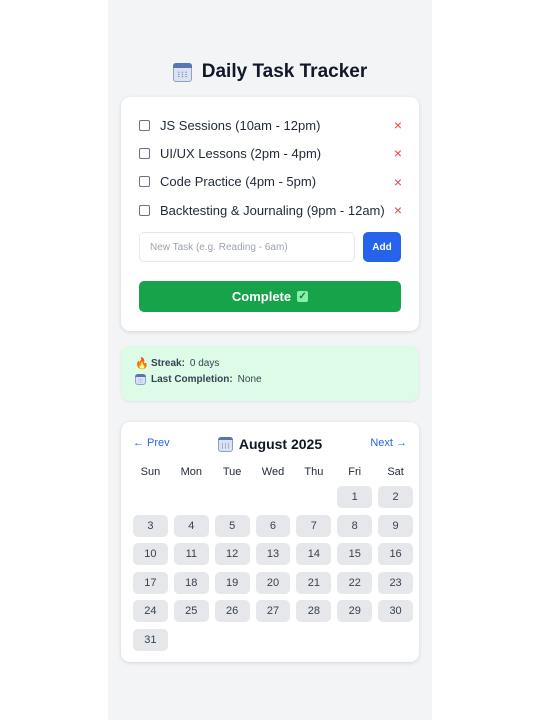 The height and width of the screenshot is (720, 540). What do you see at coordinates (303, 296) in the screenshot?
I see `check-box-icon: ✓` at bounding box center [303, 296].